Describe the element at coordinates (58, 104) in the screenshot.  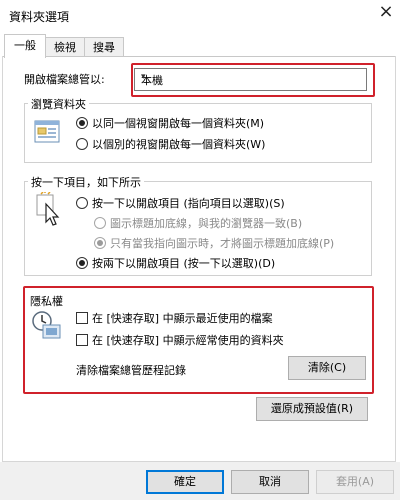
I see `browse-folders-title: 瀏覽資料夾` at that location.